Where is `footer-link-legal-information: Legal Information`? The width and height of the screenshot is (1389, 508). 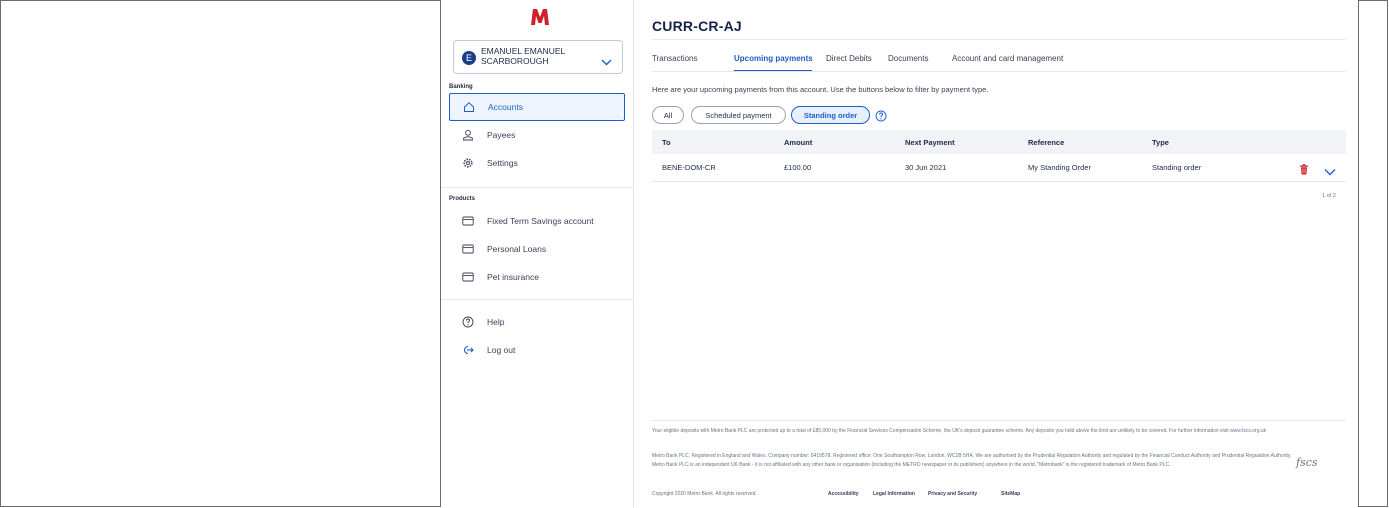 footer-link-legal-information: Legal Information is located at coordinates (894, 494).